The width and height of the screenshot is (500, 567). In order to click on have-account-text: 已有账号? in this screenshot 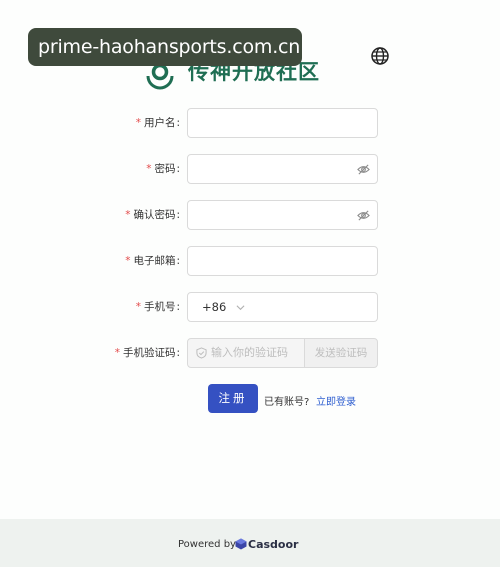, I will do `click(287, 402)`.